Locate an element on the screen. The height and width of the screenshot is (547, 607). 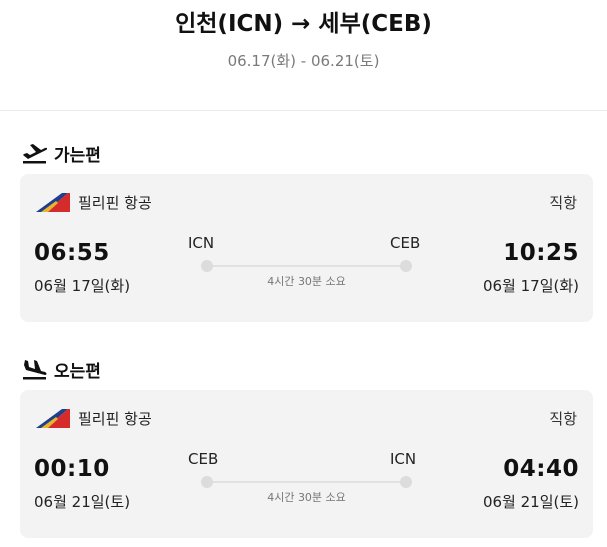
outbound-section-label: 가는편 is located at coordinates (77, 155).